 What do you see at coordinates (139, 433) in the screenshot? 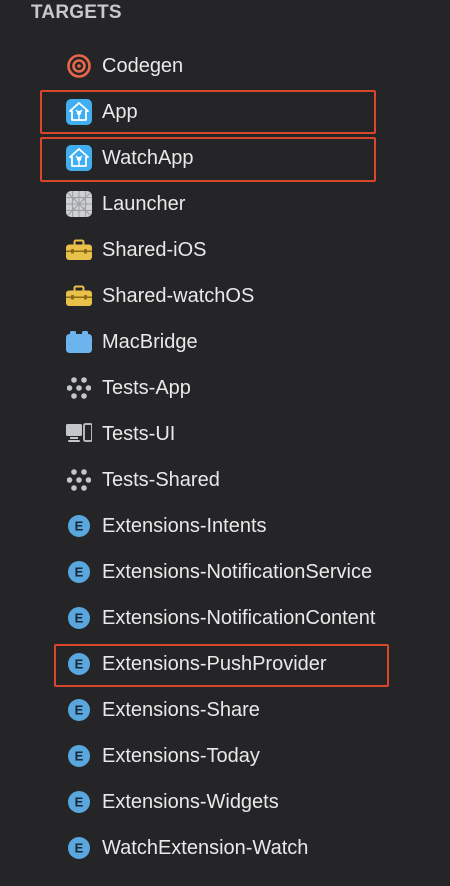
I see `target-label: Tests-UI` at bounding box center [139, 433].